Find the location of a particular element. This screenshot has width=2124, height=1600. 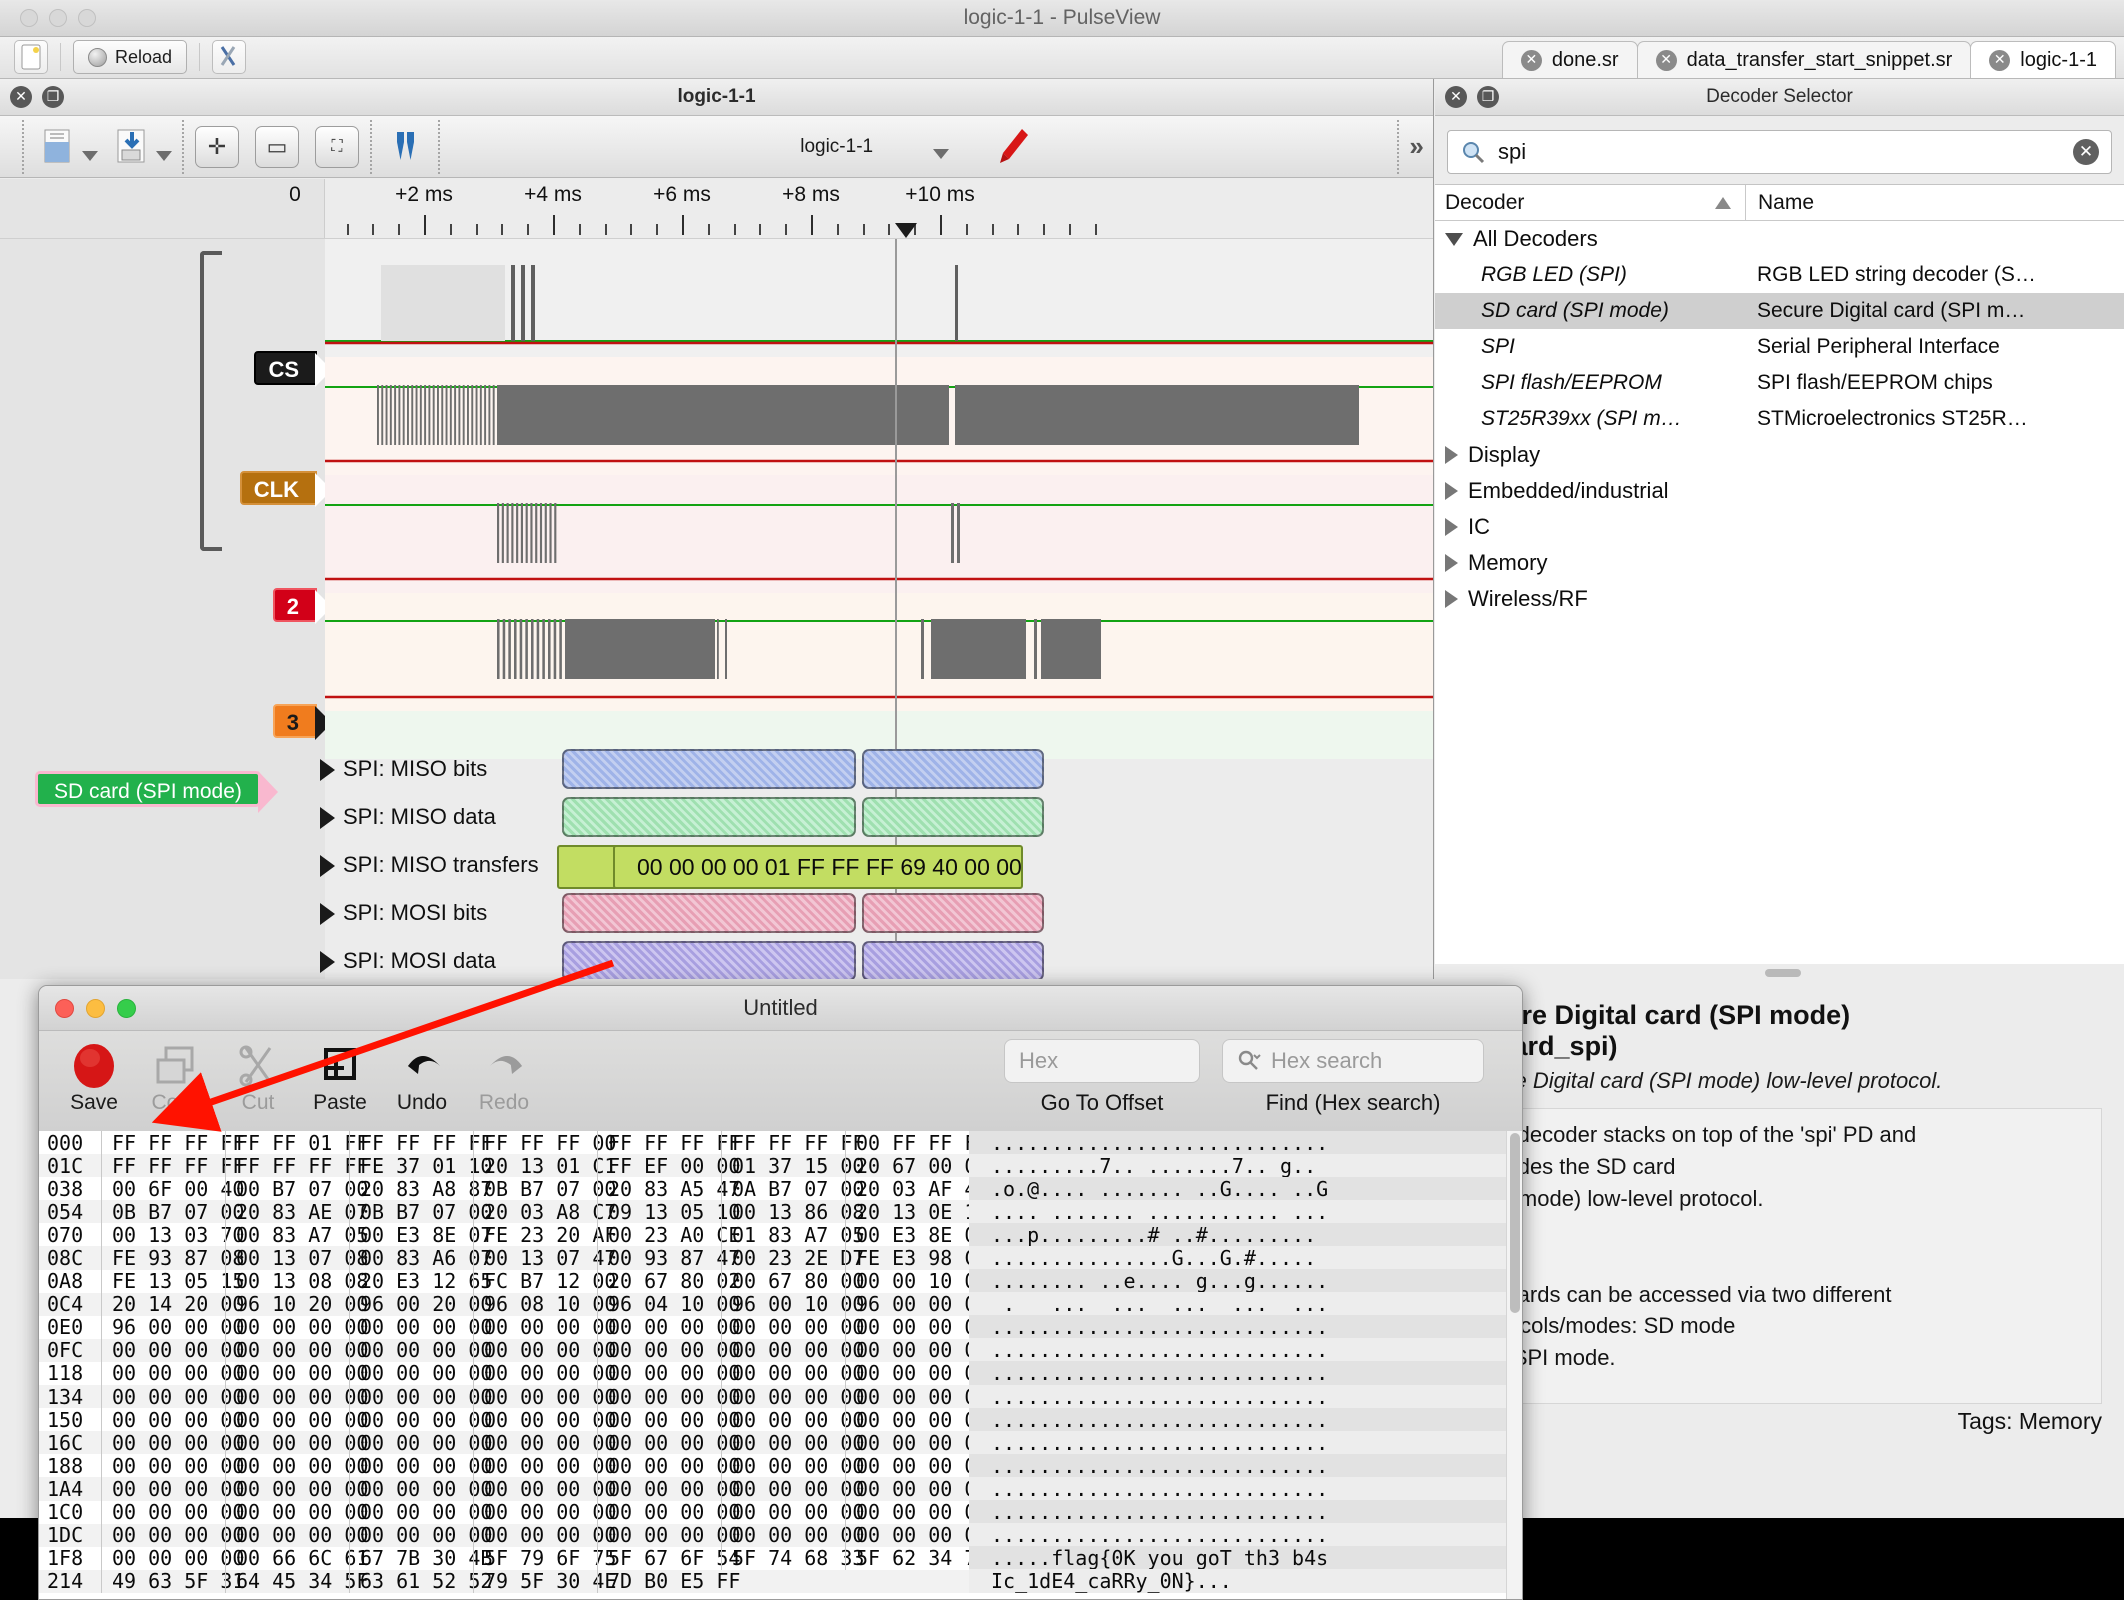

decoder-category-ic: IC is located at coordinates (1779, 527).